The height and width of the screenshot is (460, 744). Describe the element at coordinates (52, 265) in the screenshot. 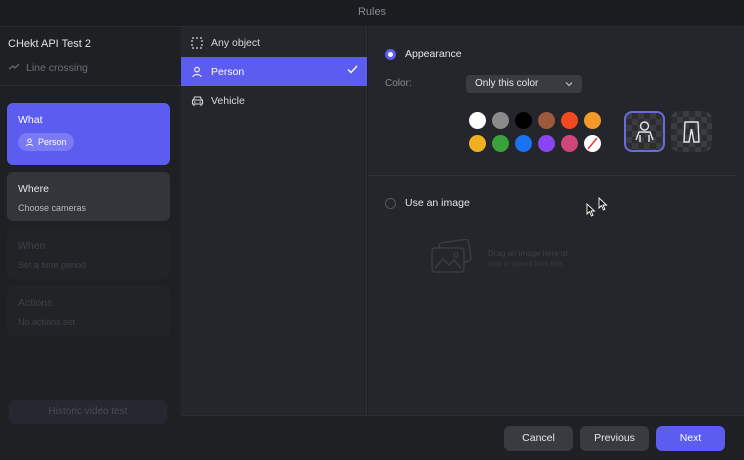

I see `step-when-sub: Set a time period` at that location.